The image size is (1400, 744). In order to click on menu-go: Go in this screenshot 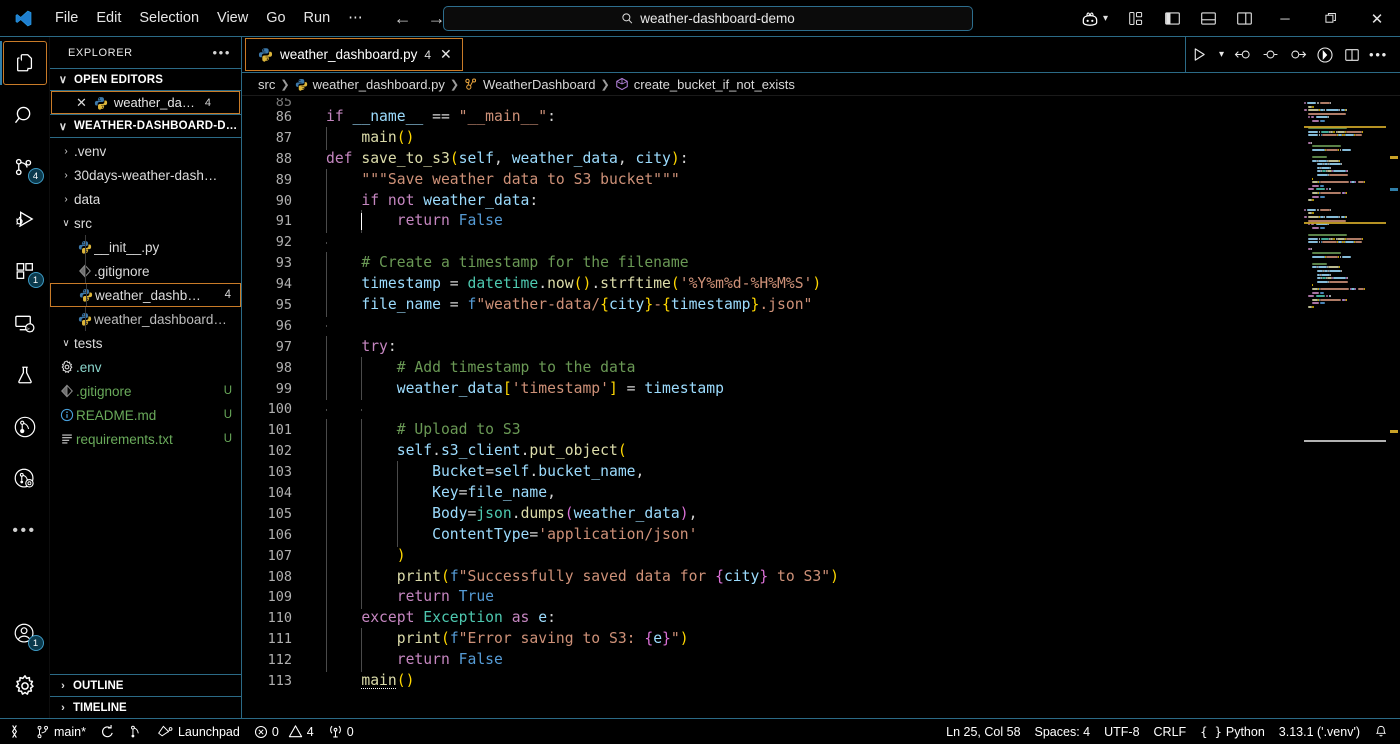, I will do `click(275, 18)`.